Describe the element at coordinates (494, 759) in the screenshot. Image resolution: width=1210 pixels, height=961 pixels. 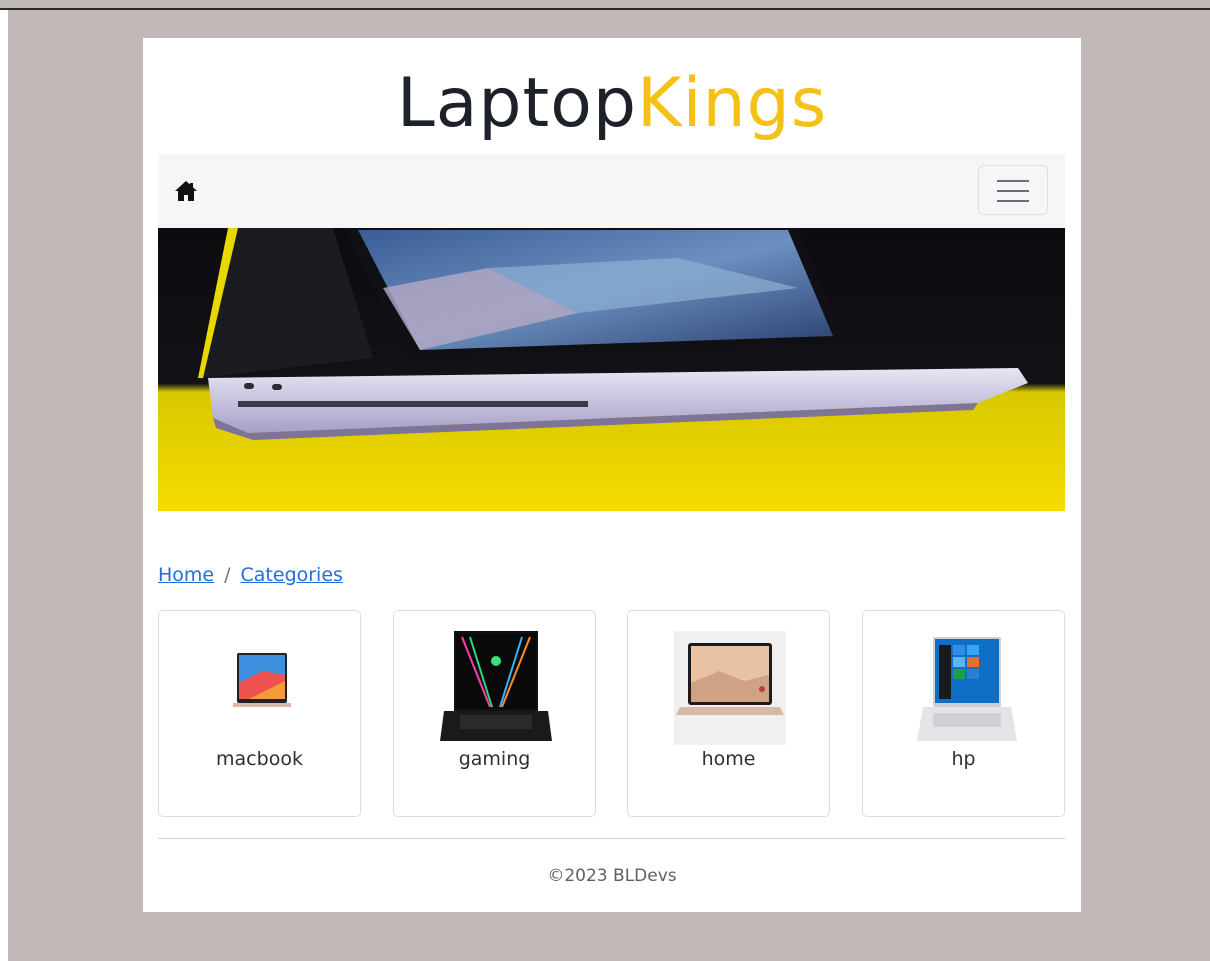
I see `category-label: gaming` at that location.